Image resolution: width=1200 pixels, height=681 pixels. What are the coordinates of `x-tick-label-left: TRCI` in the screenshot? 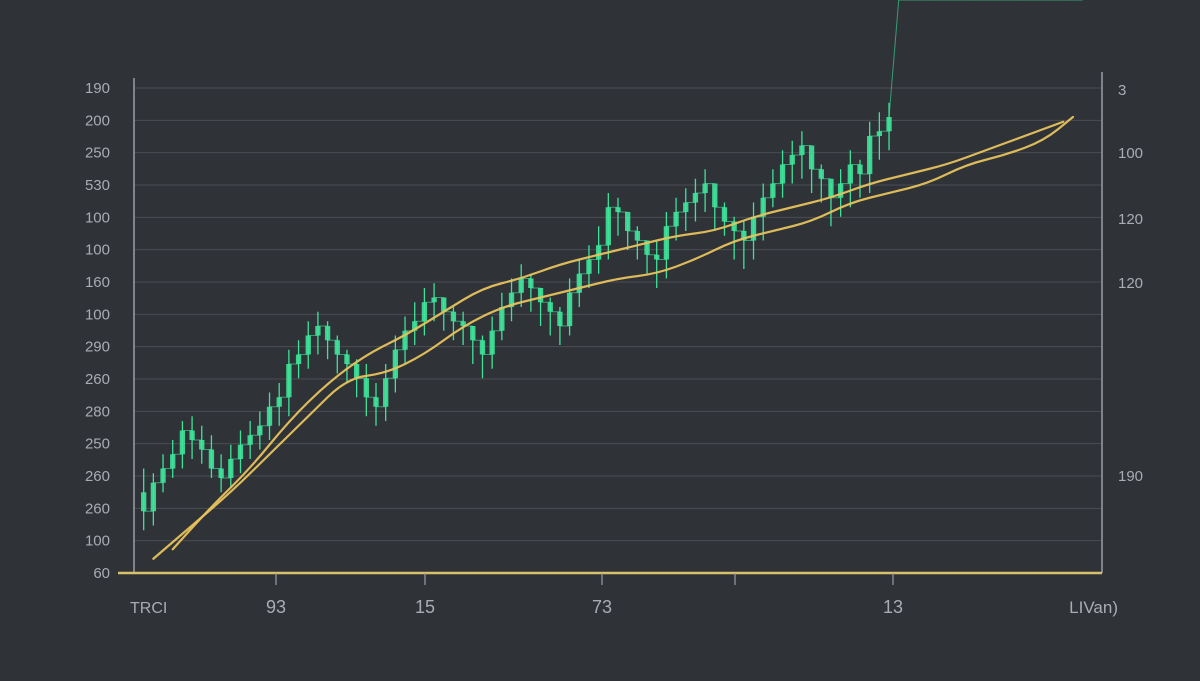 It's located at (148, 608).